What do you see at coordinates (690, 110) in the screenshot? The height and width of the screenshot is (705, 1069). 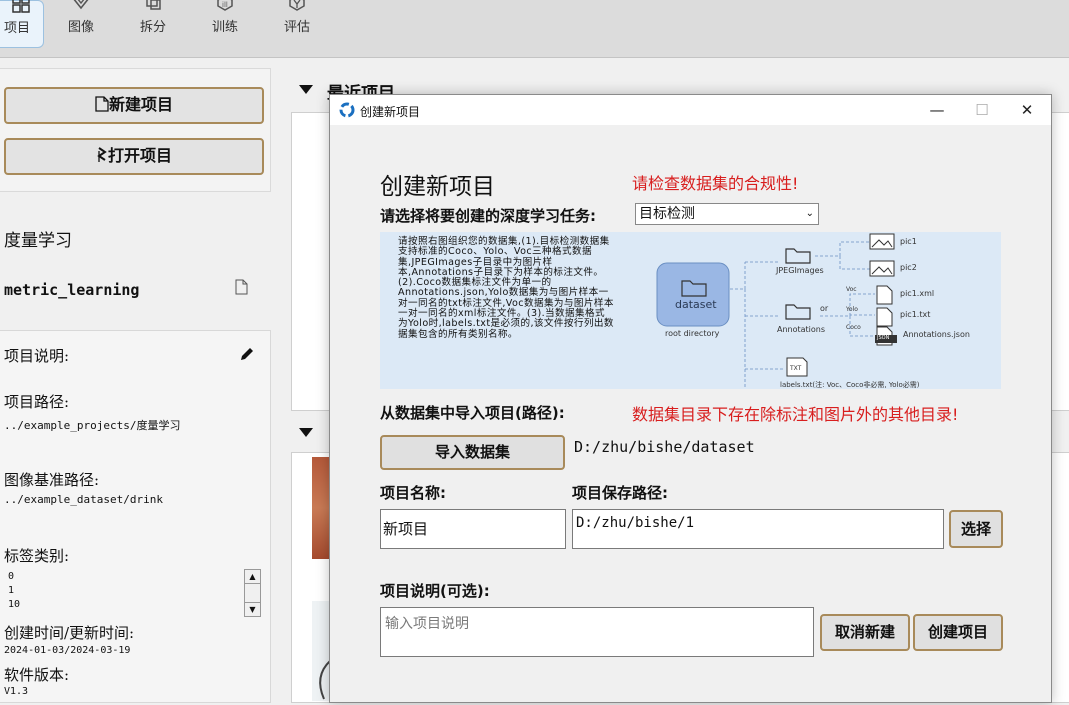 I see `dialog-titlebar: 创建新项目 — ☐ ✕` at bounding box center [690, 110].